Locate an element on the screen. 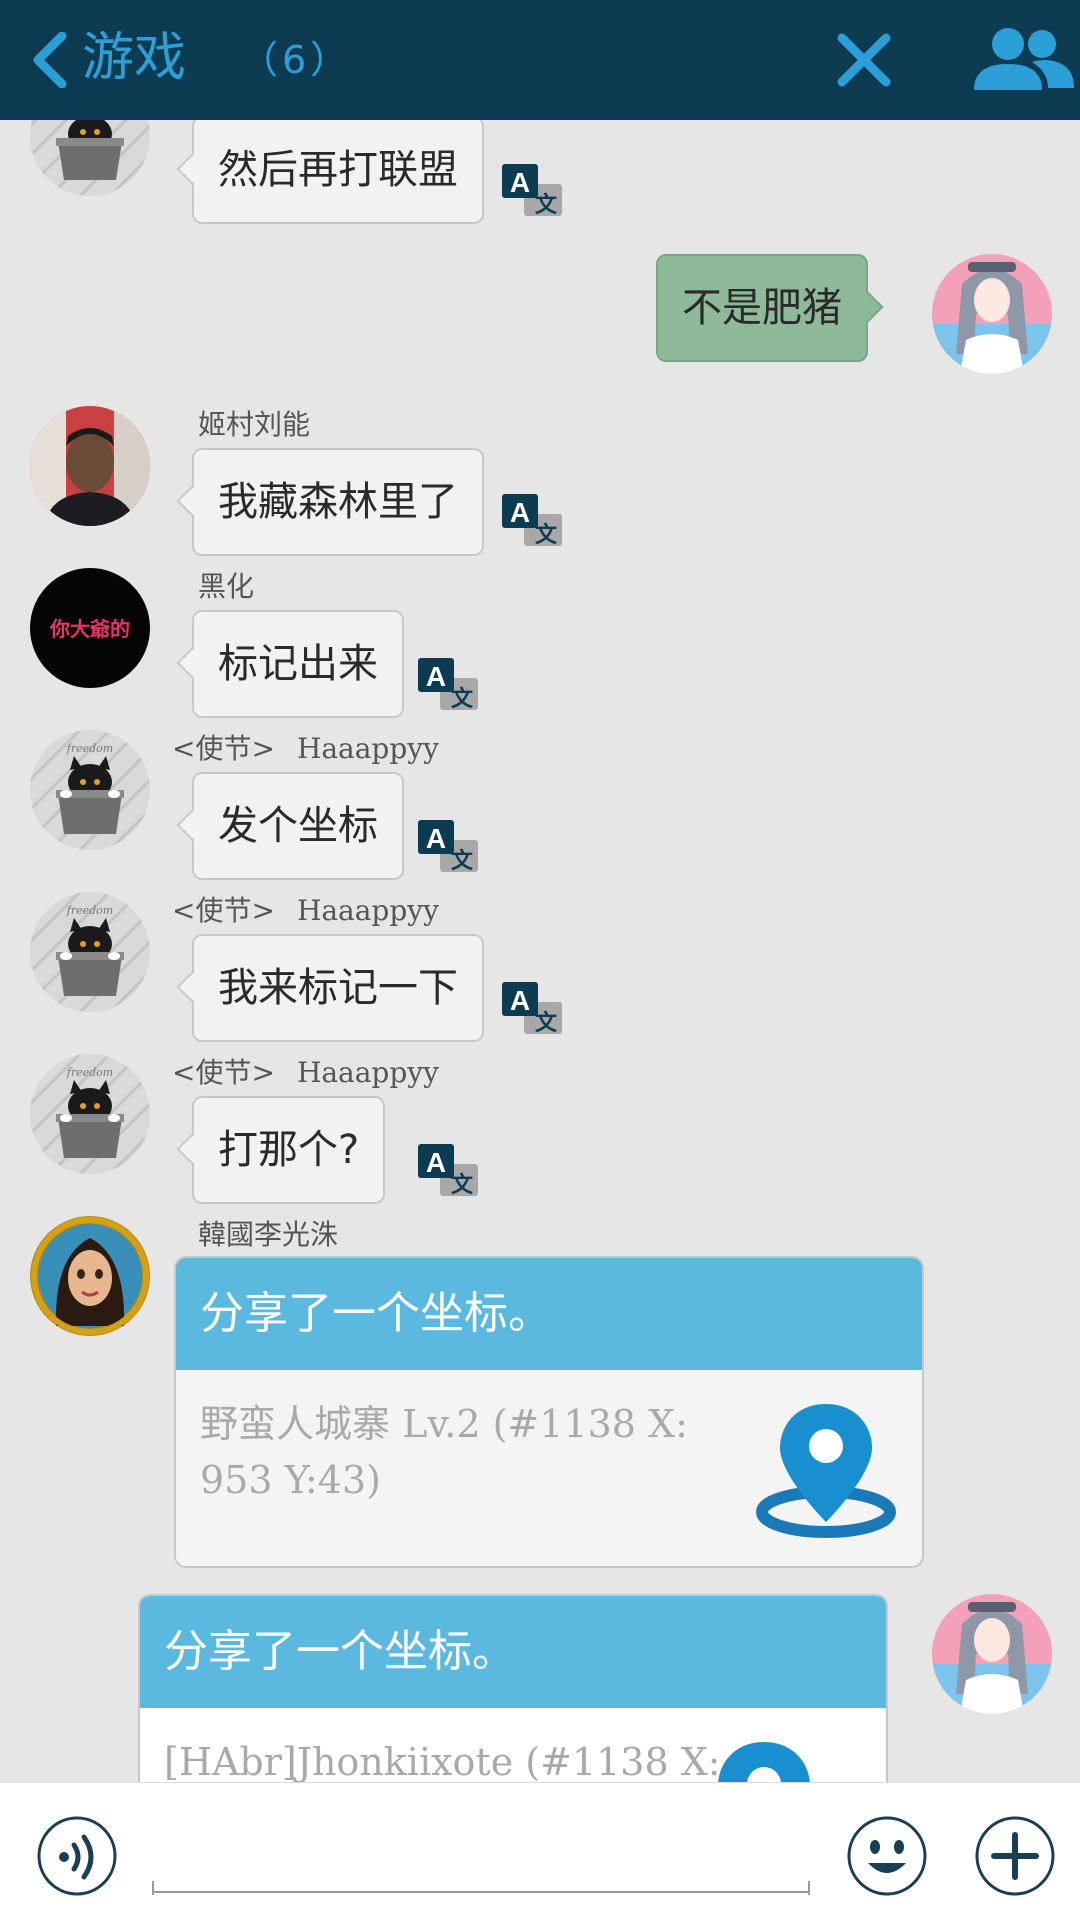 This screenshot has width=1080, height=1920. sender-name: 黑化 is located at coordinates (226, 586).